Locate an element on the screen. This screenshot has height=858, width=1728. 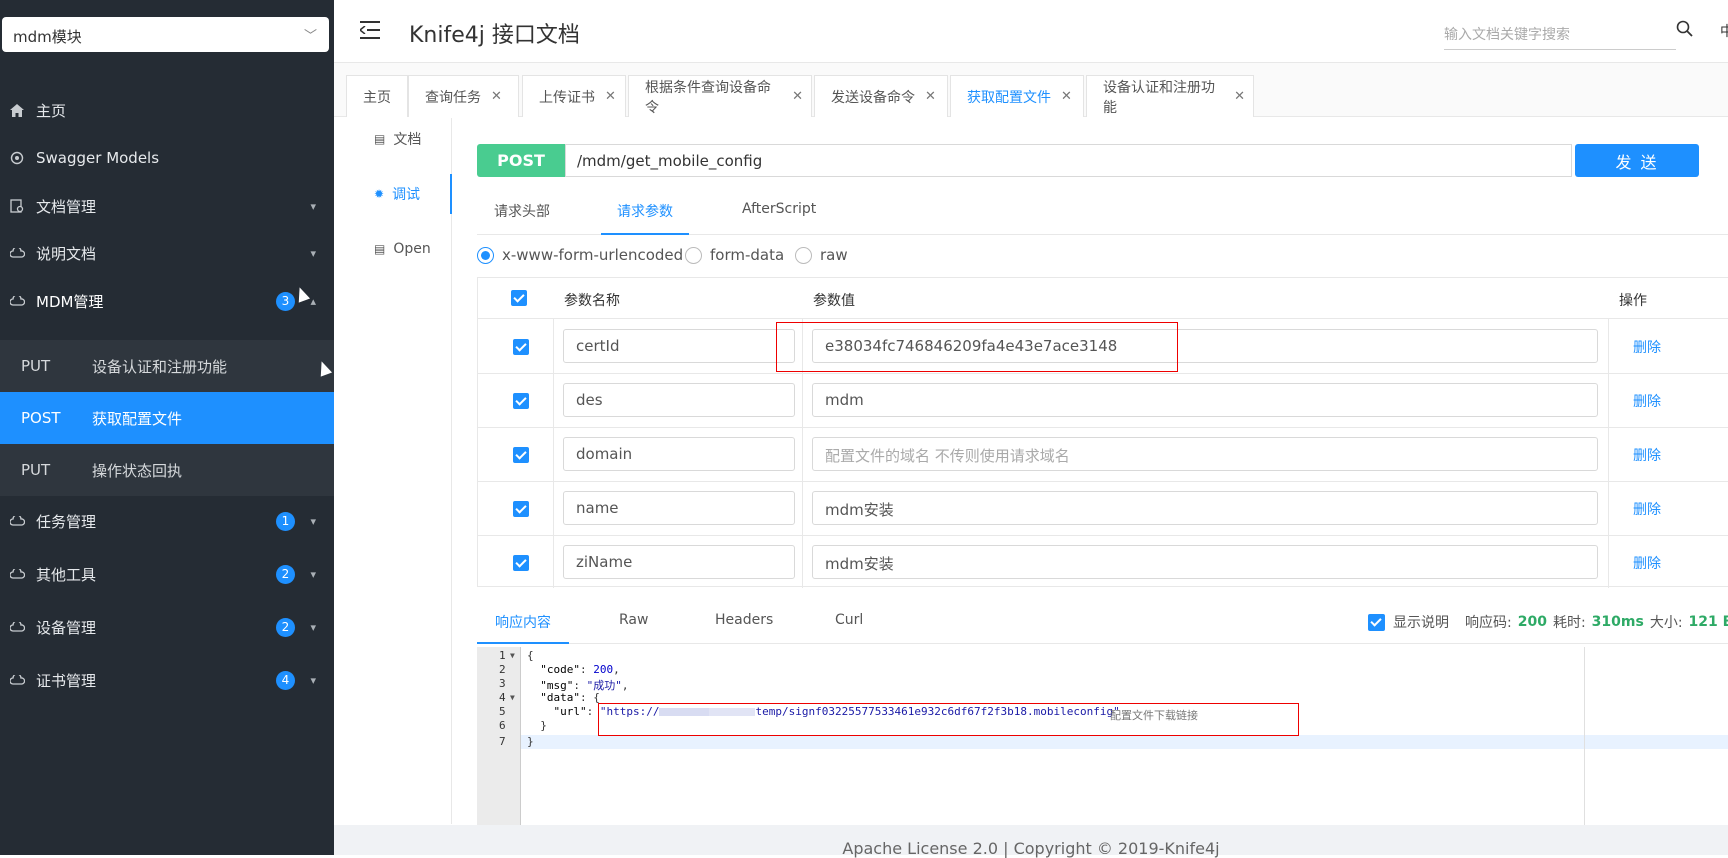
menu-toggle-icon is located at coordinates (370, 30).